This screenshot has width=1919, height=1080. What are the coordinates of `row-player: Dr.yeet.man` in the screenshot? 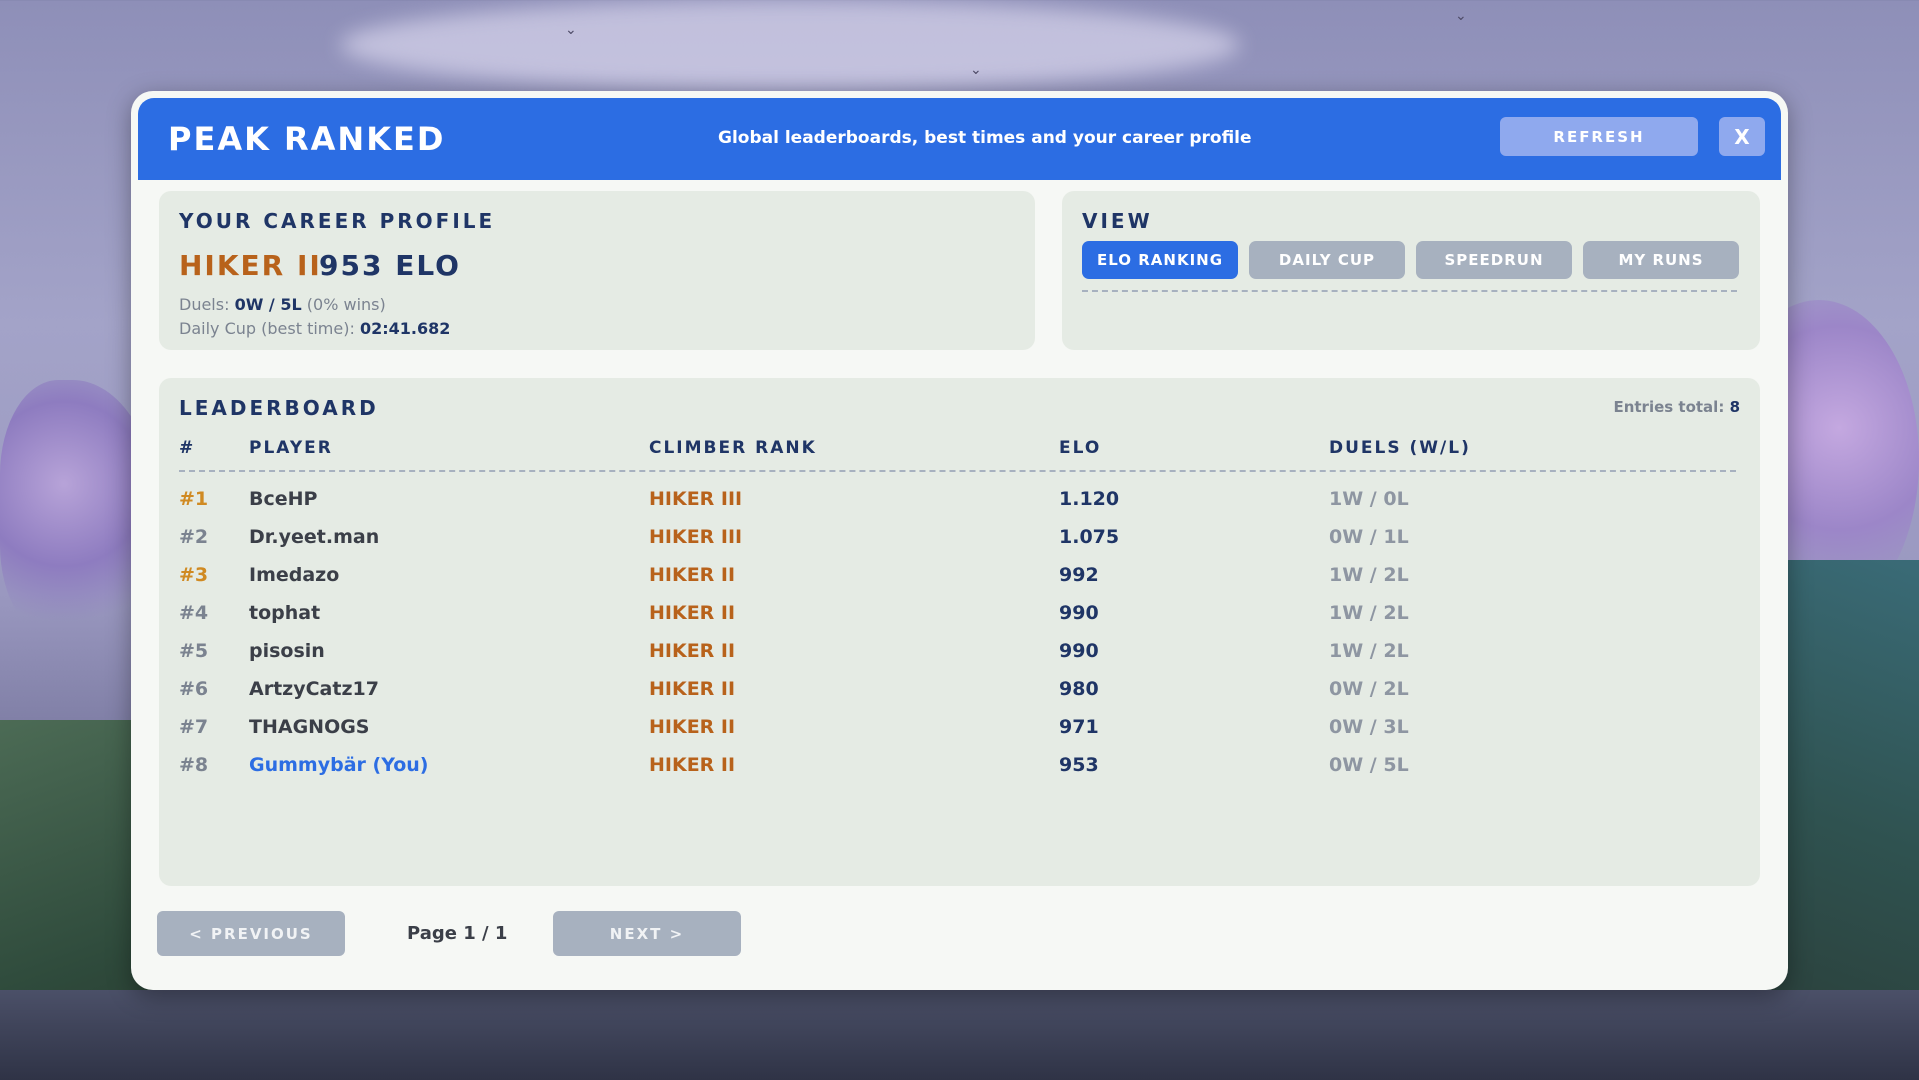 It's located at (314, 537).